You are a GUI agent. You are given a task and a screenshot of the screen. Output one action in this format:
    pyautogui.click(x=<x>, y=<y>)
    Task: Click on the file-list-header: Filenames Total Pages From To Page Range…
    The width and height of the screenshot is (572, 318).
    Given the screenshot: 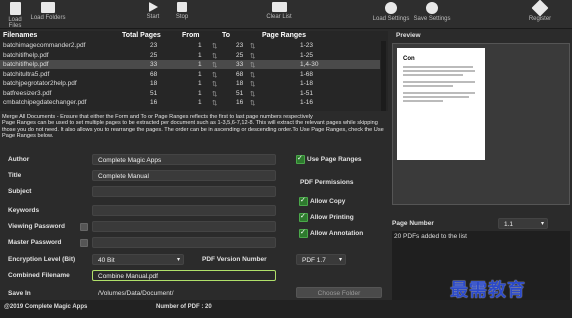 What is the action you would take?
    pyautogui.click(x=194, y=36)
    